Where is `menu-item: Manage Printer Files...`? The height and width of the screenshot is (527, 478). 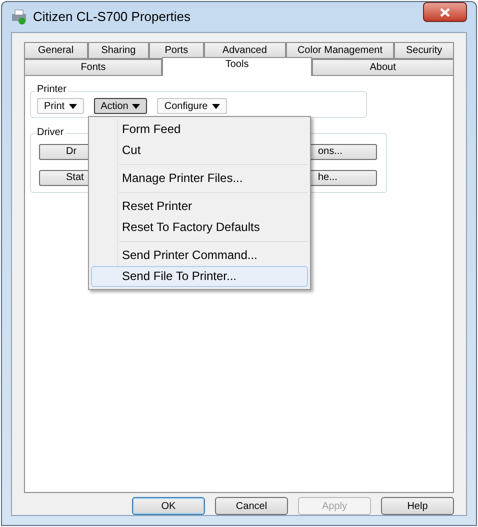
menu-item: Manage Printer Files... is located at coordinates (199, 178).